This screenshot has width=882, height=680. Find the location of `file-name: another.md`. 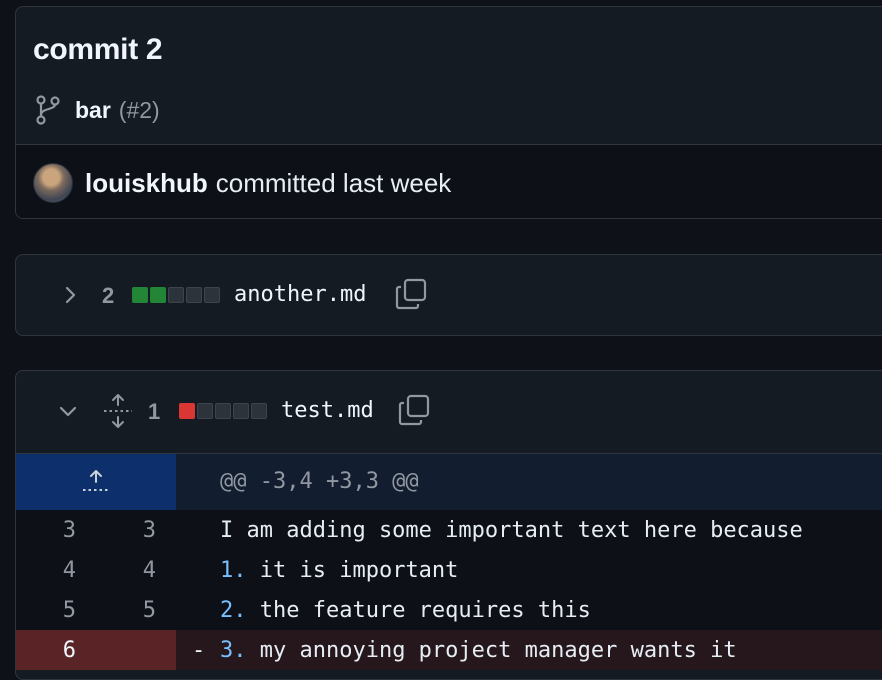

file-name: another.md is located at coordinates (300, 294).